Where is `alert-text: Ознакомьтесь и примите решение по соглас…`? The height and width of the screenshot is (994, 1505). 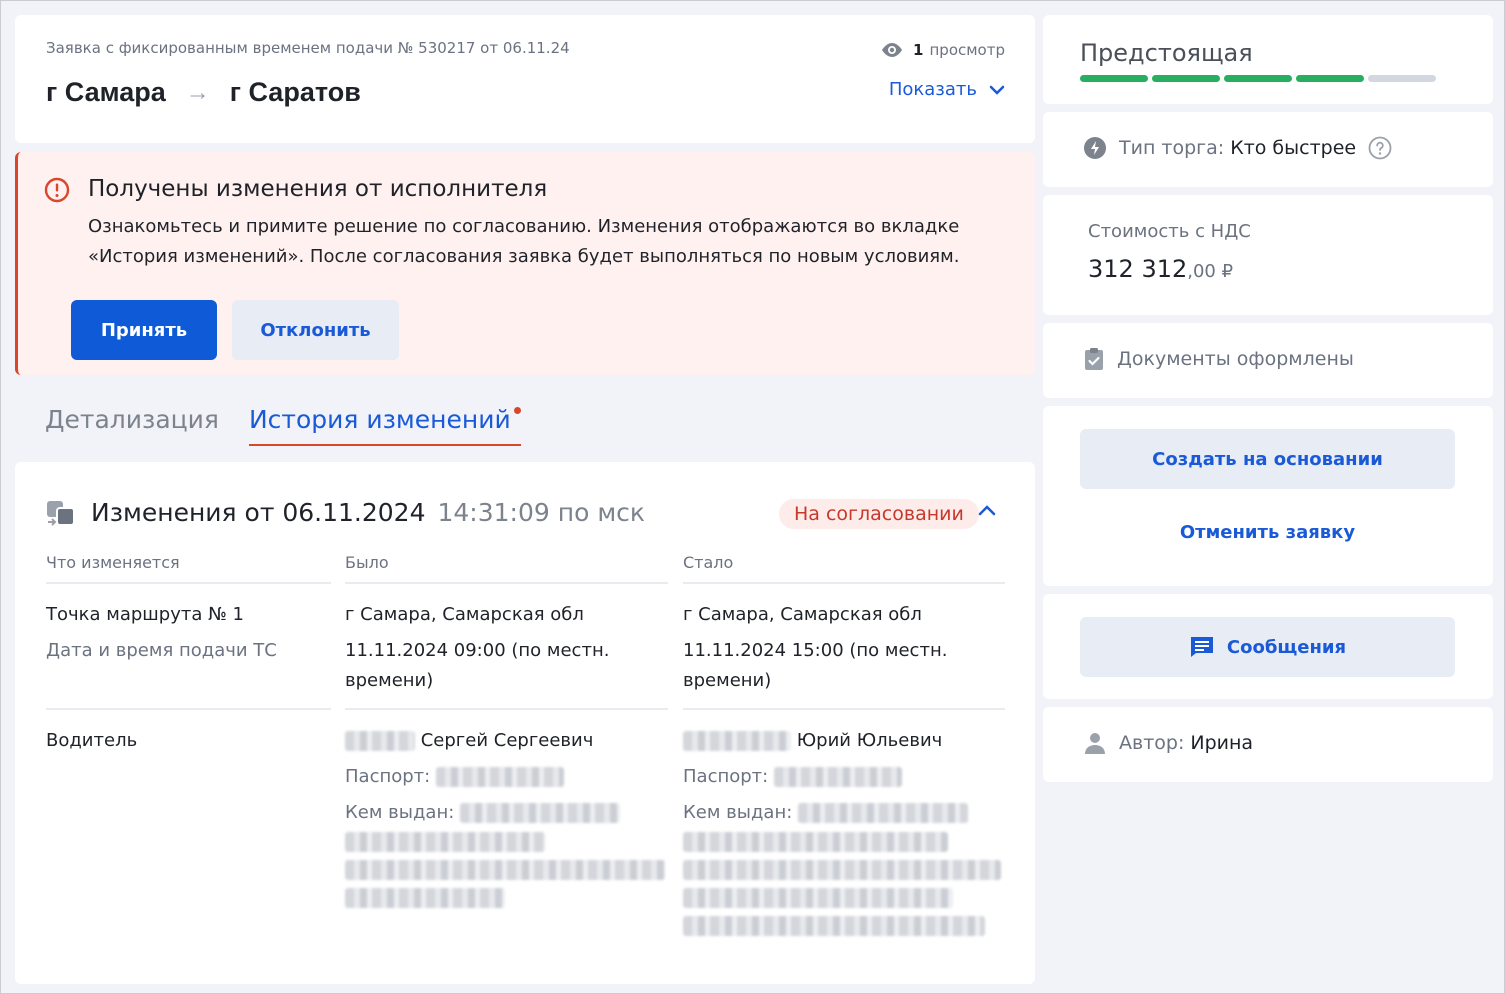
alert-text: Ознакомьтесь и примите решение по соглас… is located at coordinates (524, 241).